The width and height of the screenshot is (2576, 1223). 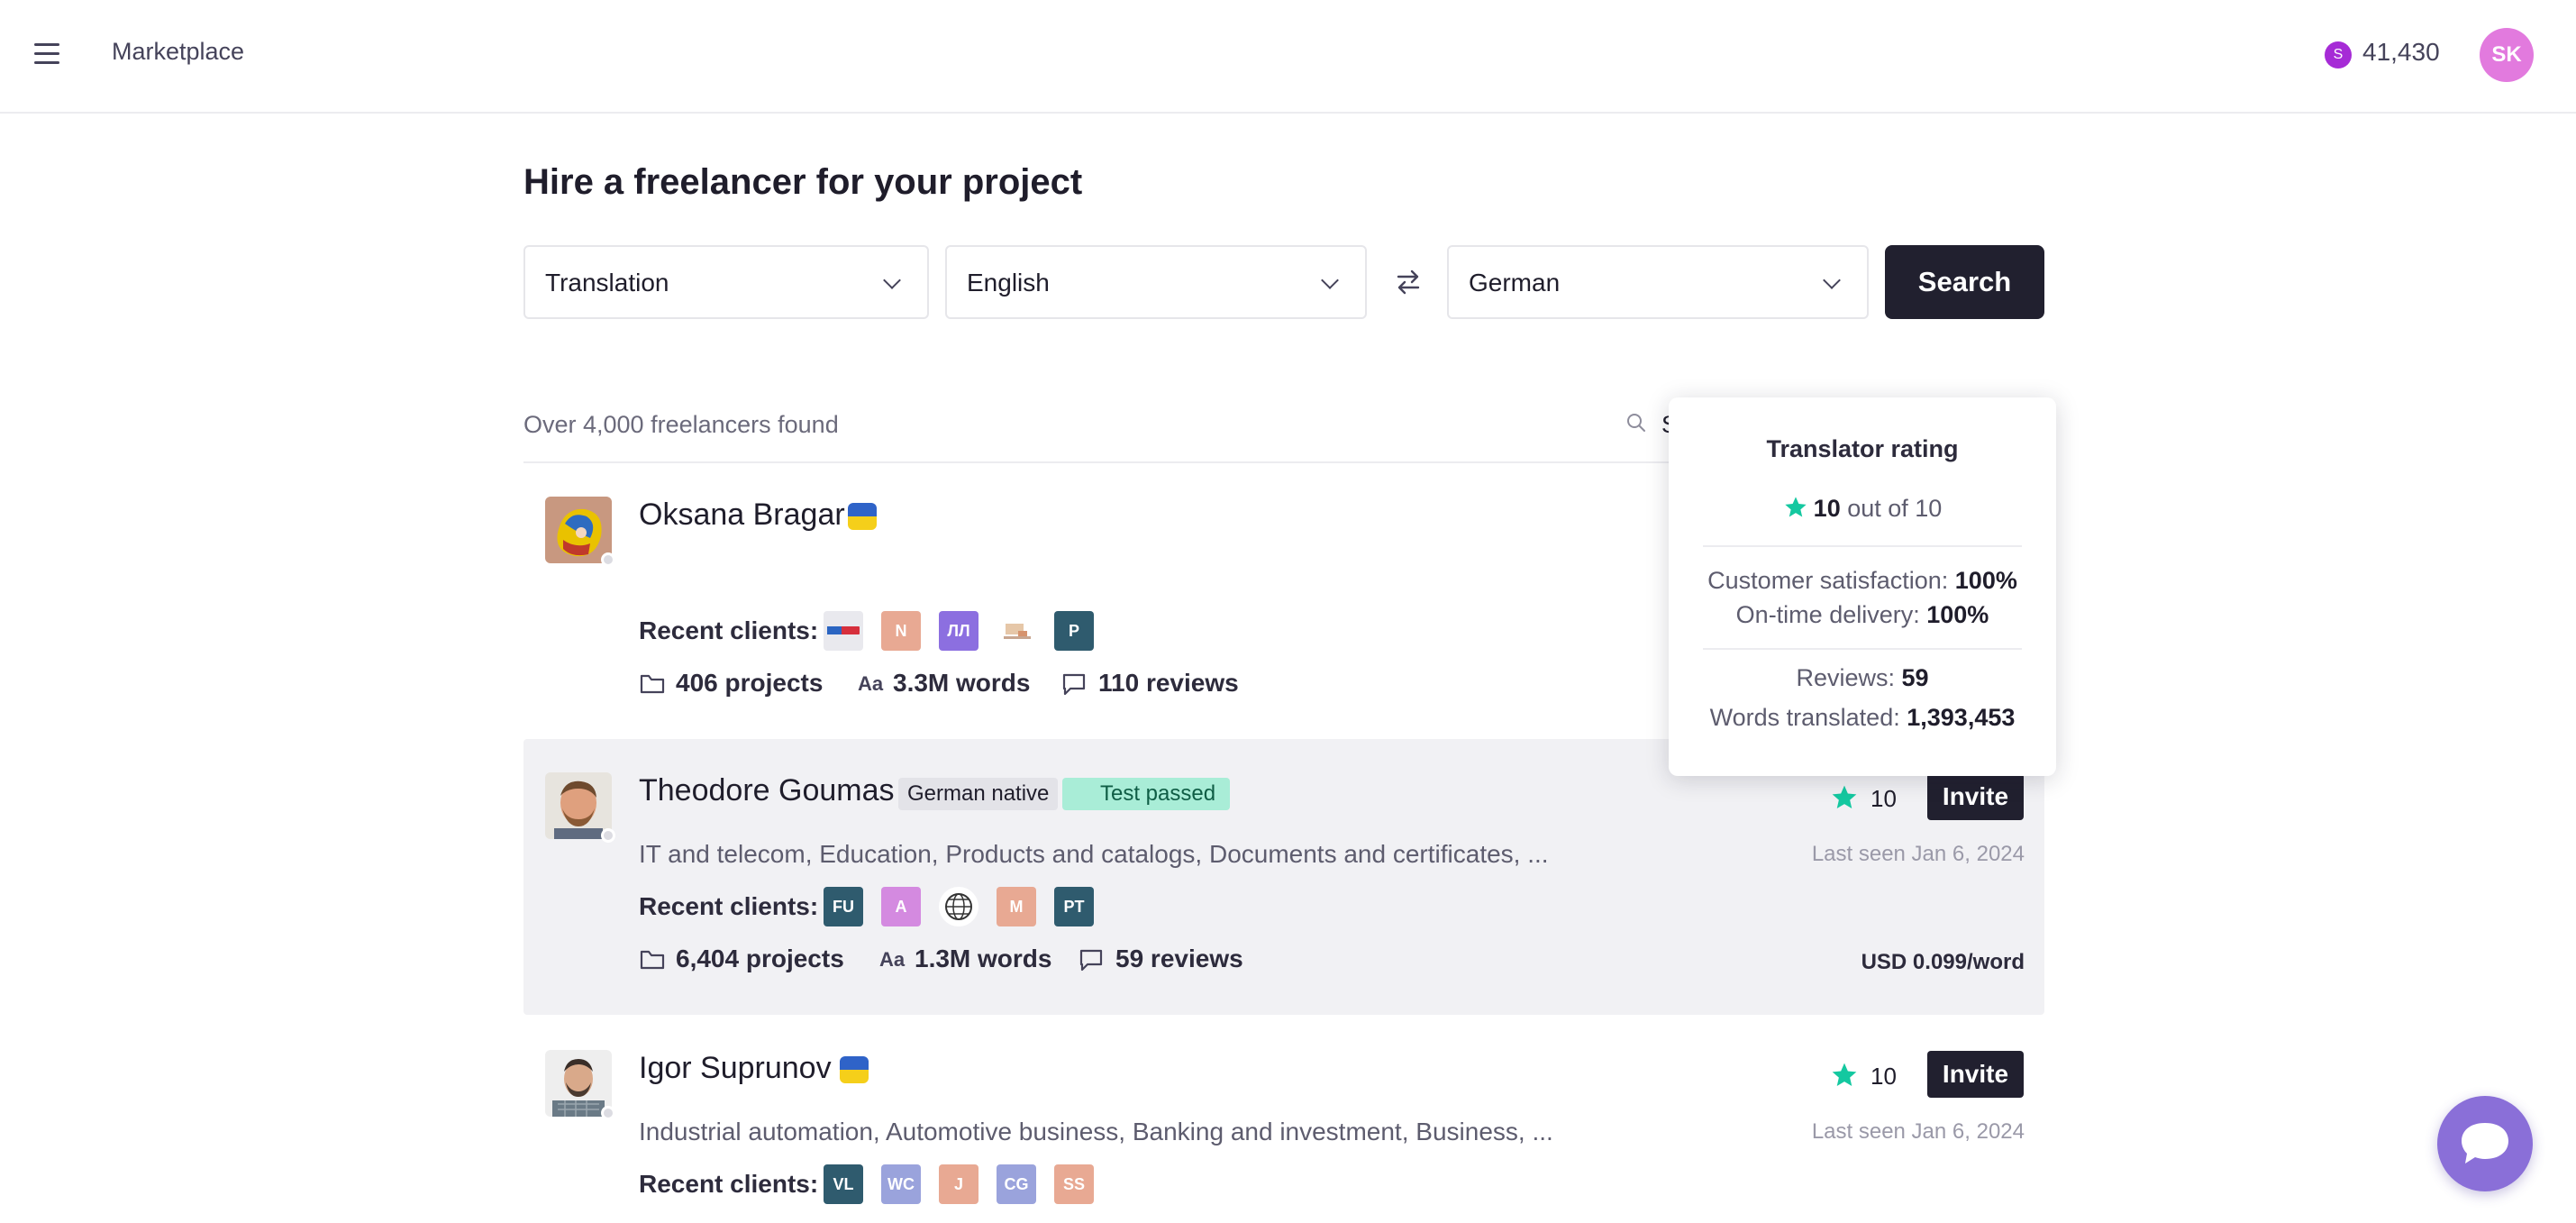 I want to click on hamburger-menu-icon, so click(x=46, y=54).